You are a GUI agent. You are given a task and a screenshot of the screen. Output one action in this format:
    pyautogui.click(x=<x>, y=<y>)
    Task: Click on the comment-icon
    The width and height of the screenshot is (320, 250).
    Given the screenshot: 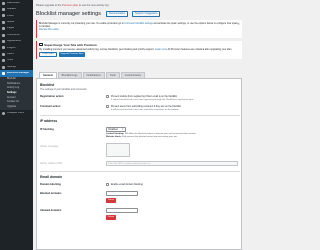 What is the action you would take?
    pyautogui.click(x=3, y=35)
    